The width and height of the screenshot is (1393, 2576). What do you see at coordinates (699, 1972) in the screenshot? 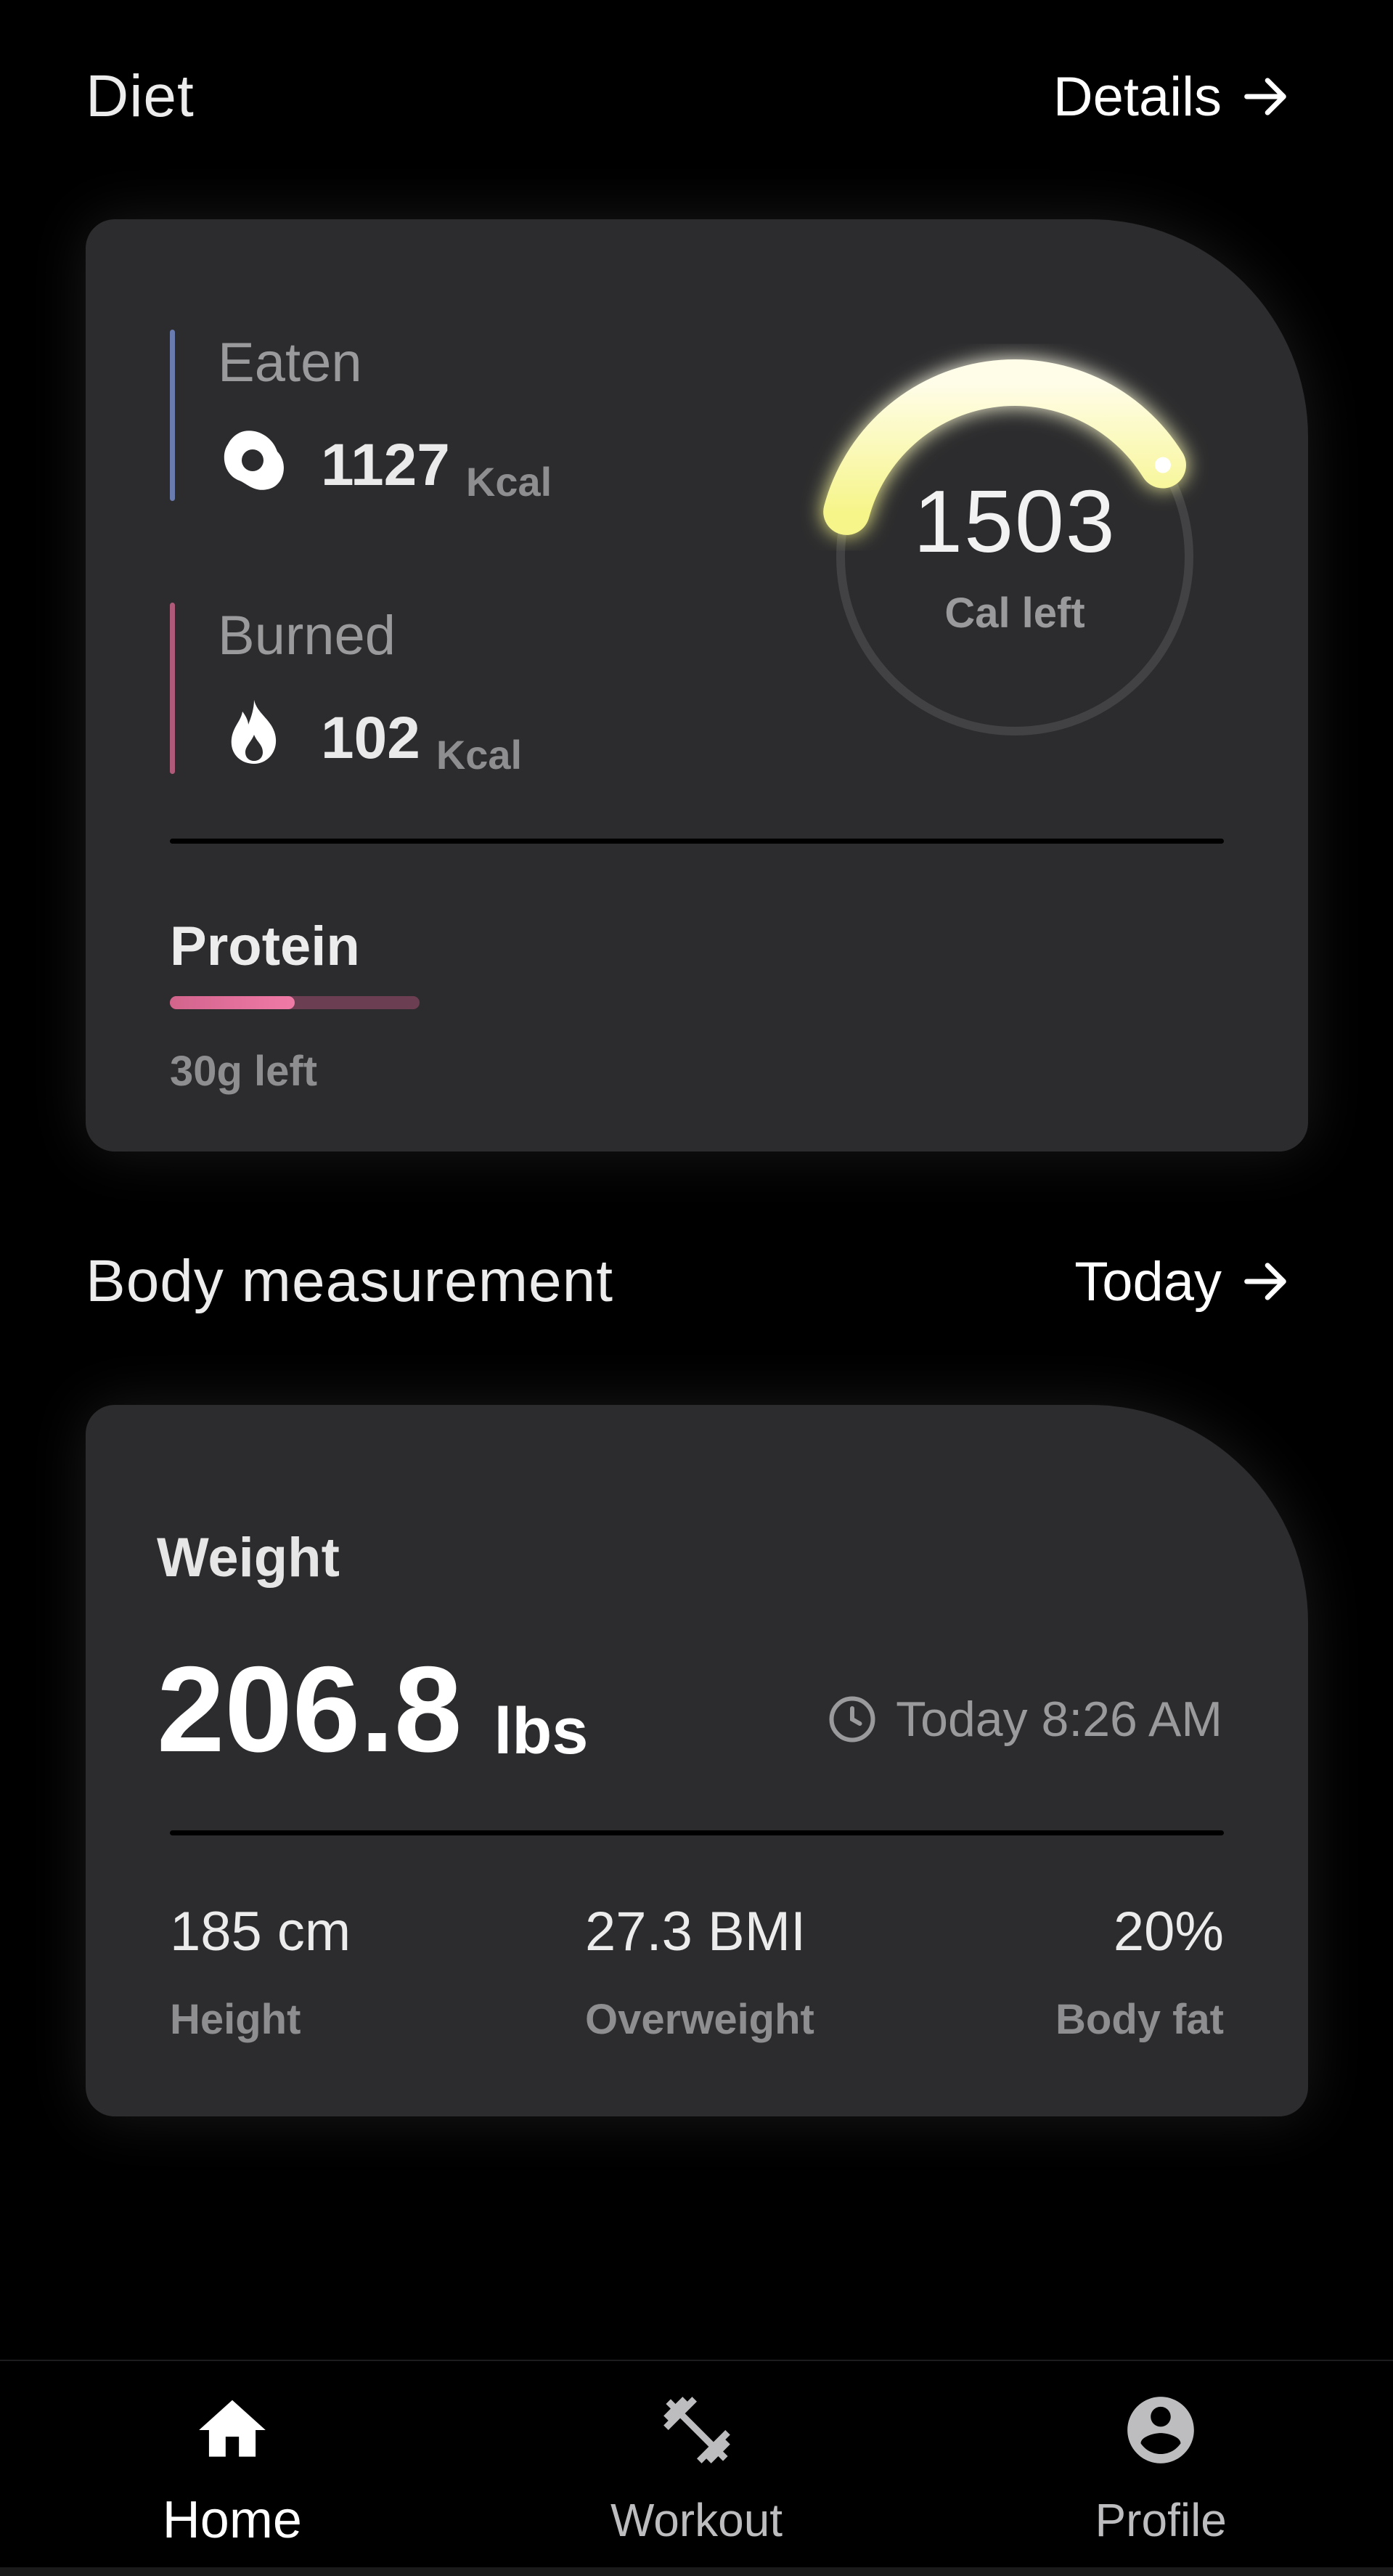
I see `metric-bmi: 27.3 BMI Overweight` at bounding box center [699, 1972].